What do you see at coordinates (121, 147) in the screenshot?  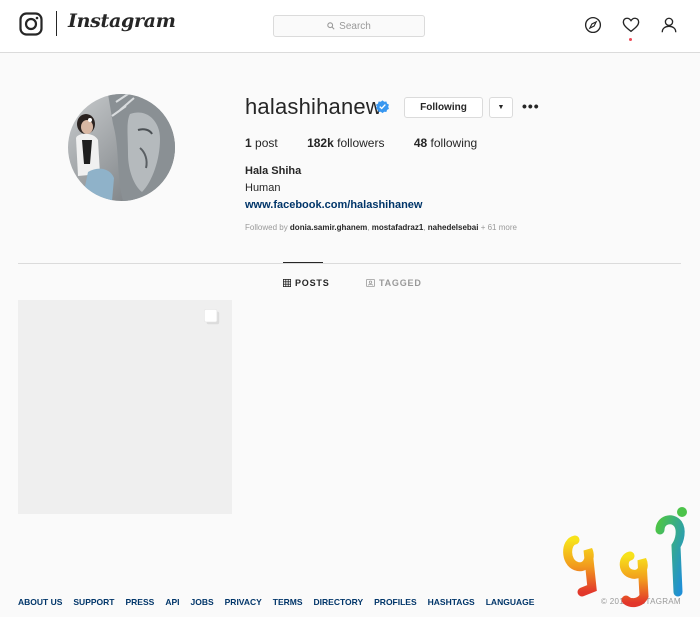 I see `profile-avatar` at bounding box center [121, 147].